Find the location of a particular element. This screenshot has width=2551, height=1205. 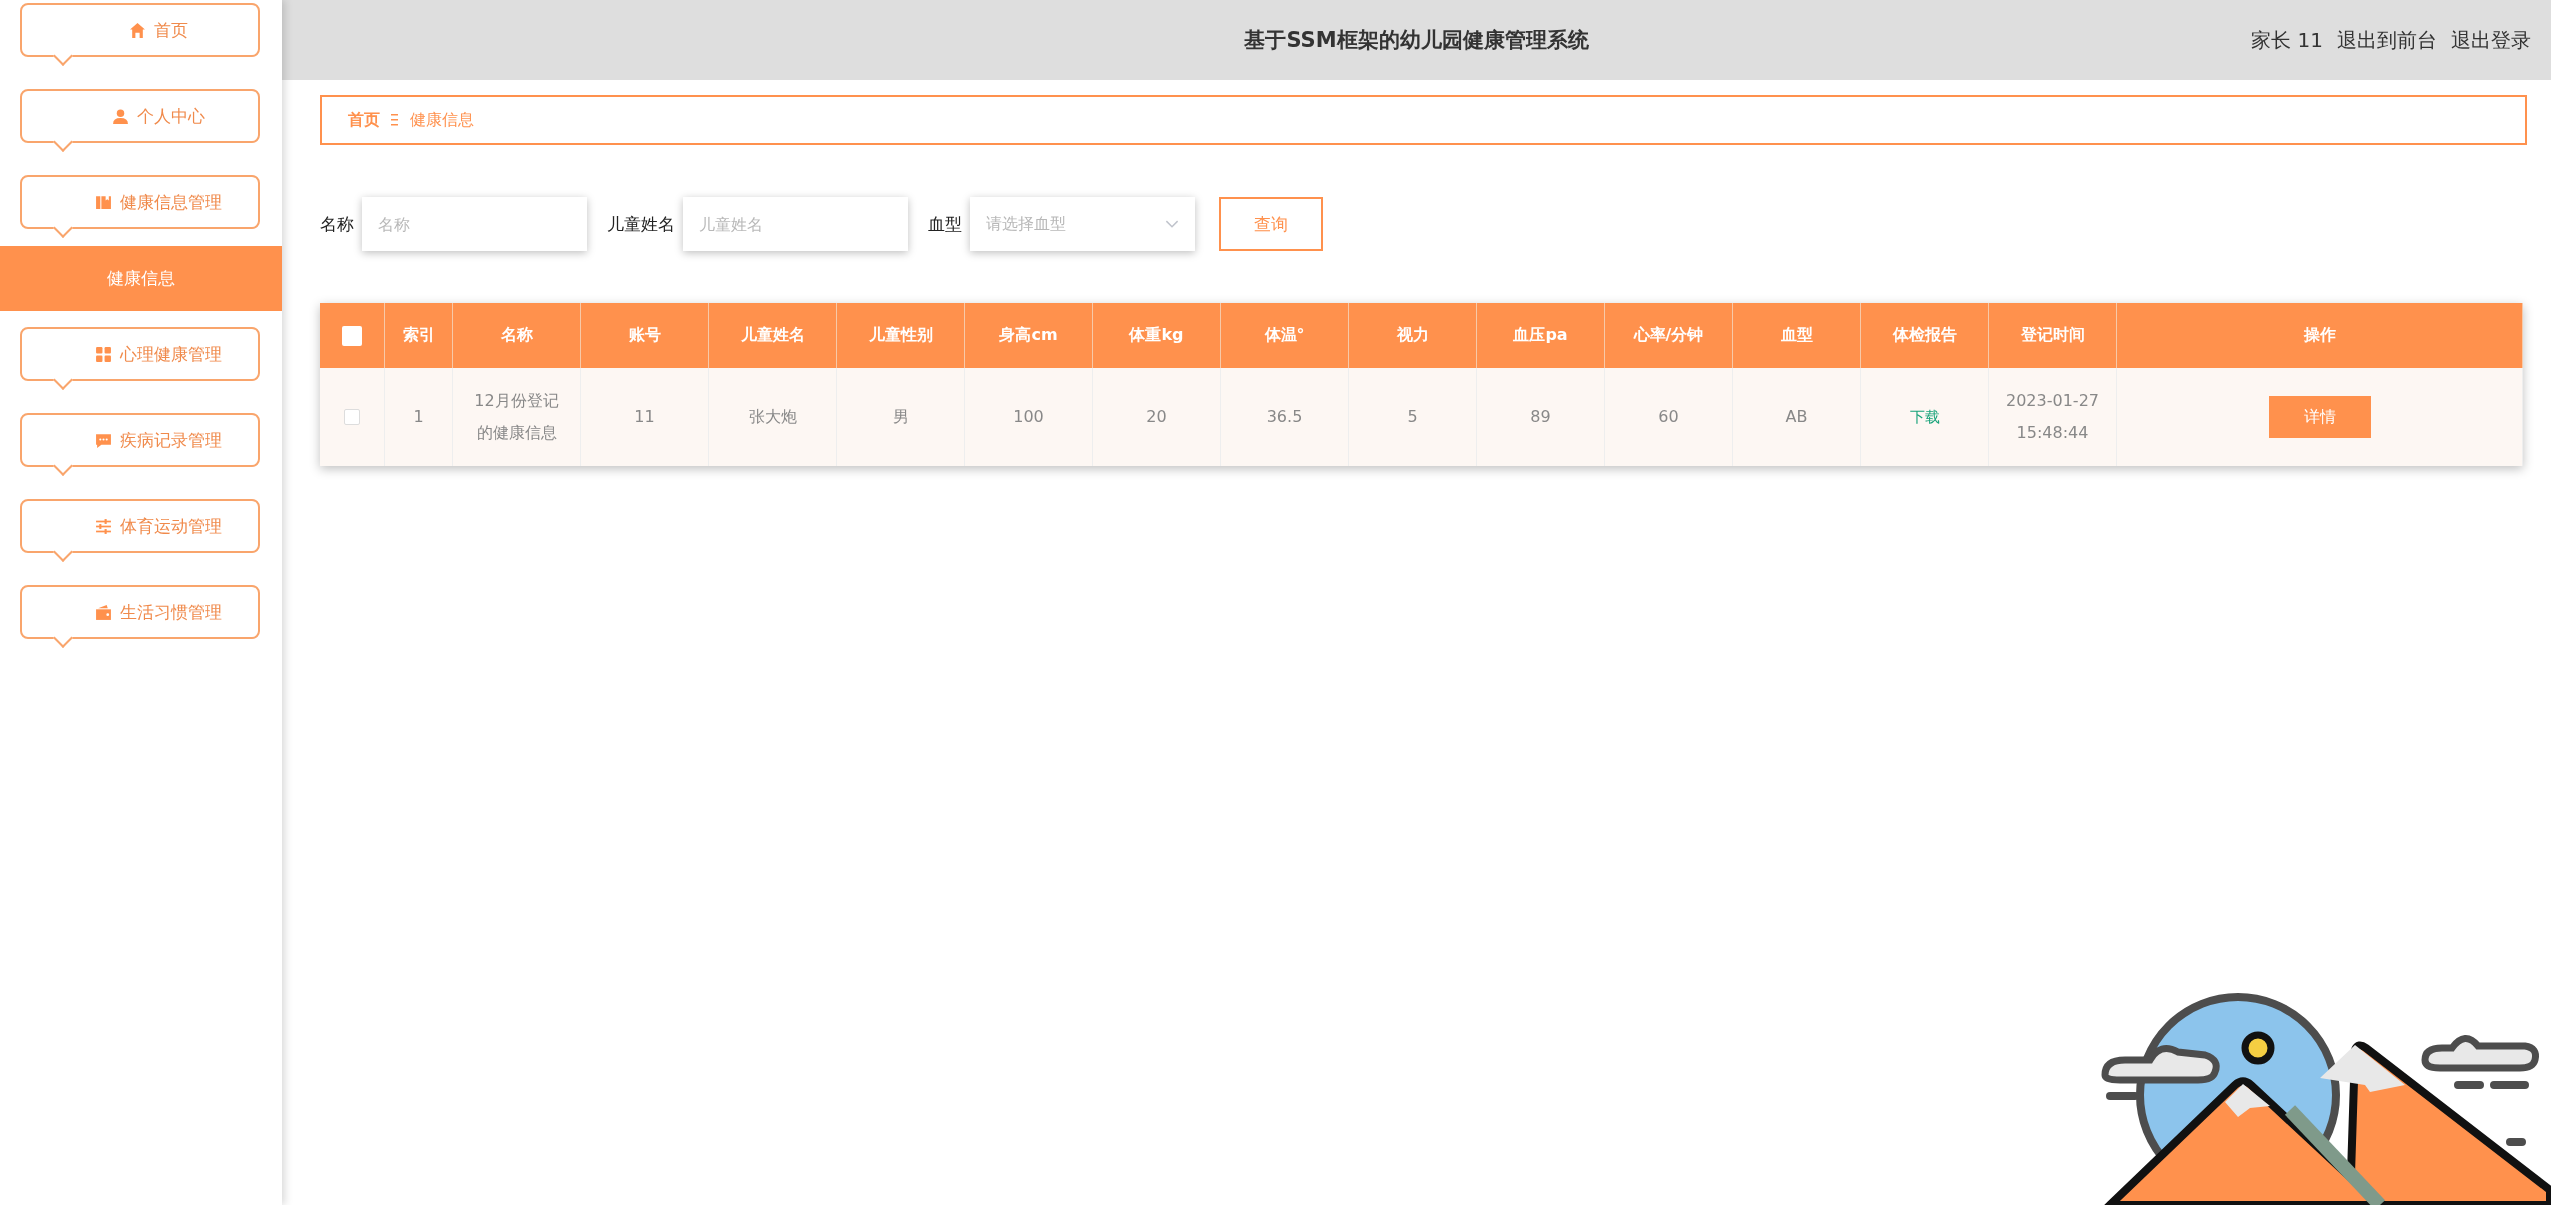

separator-icon is located at coordinates (395, 120).